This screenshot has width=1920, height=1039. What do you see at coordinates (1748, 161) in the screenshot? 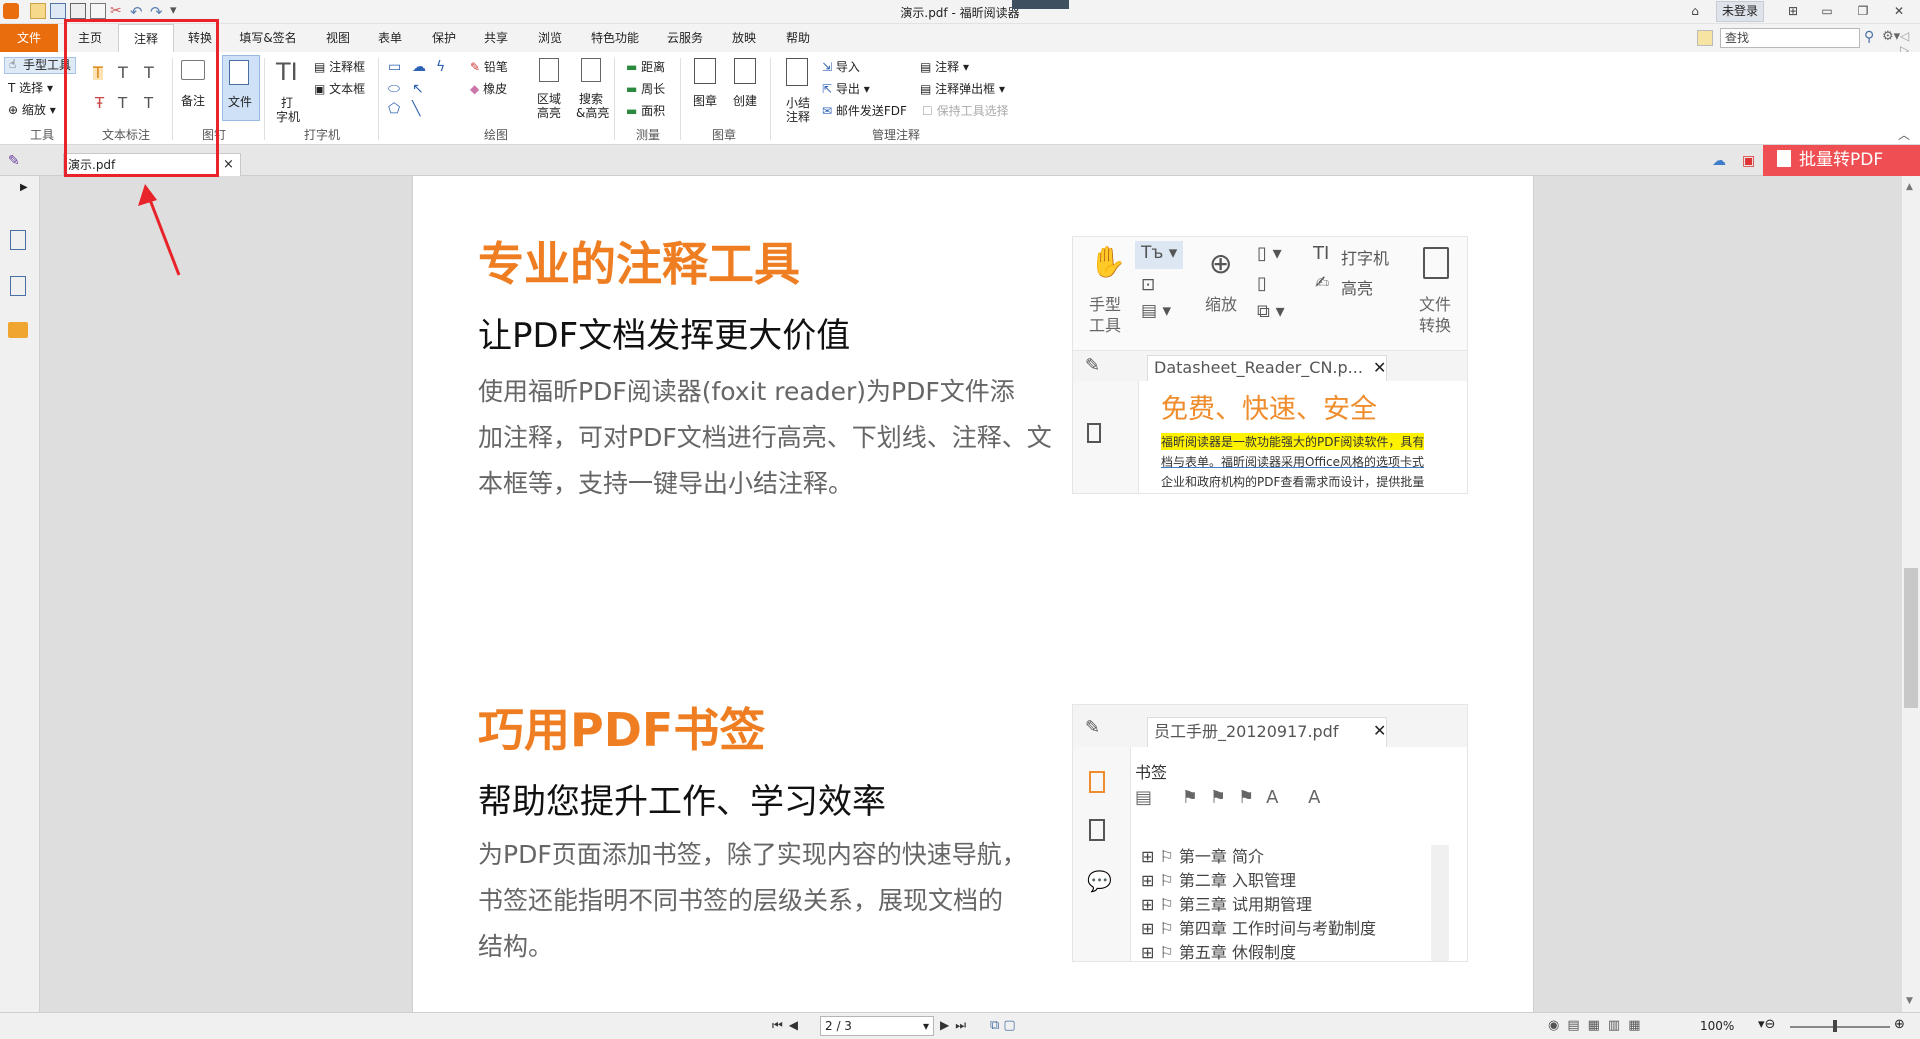
I see `convert-icon: ▣` at bounding box center [1748, 161].